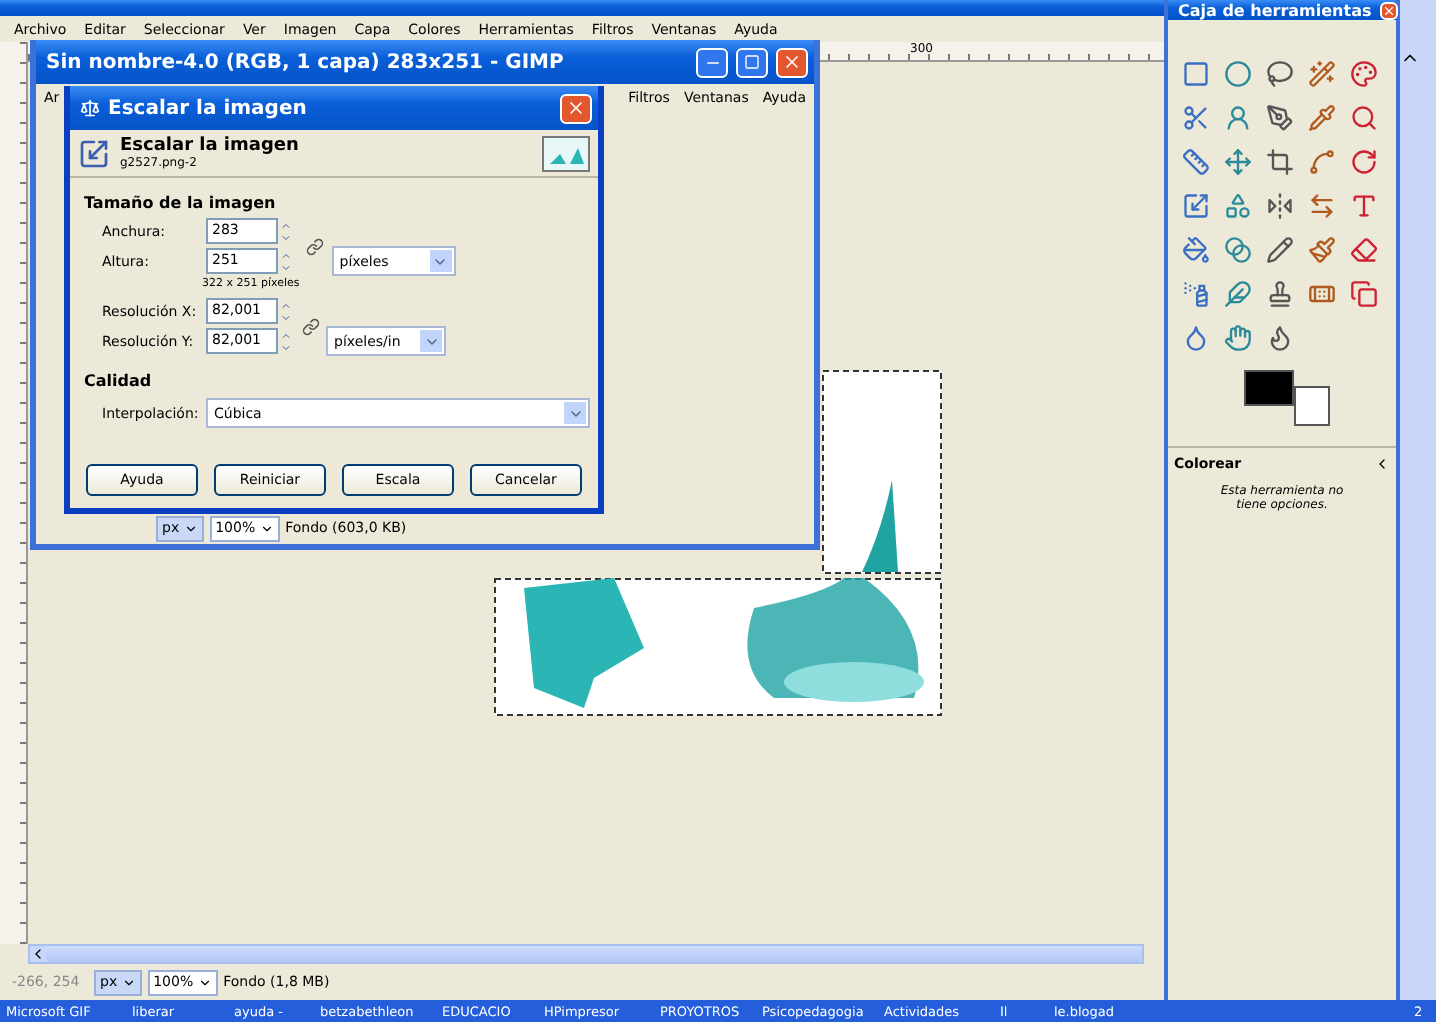  Describe the element at coordinates (1238, 249) in the screenshot. I see `blend-icon` at that location.